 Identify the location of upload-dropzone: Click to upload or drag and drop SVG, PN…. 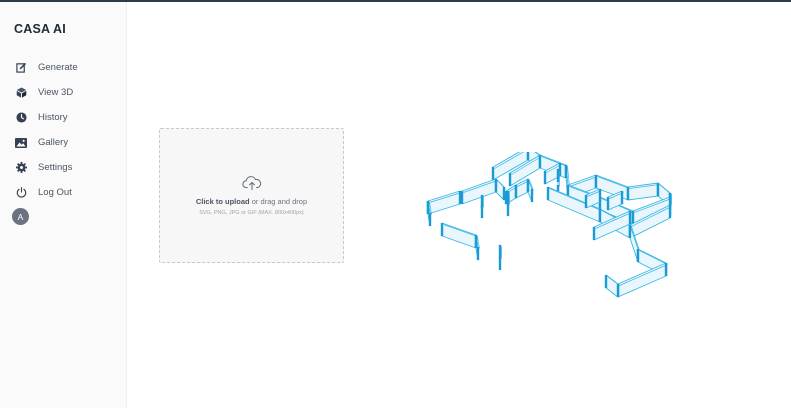
(251, 195).